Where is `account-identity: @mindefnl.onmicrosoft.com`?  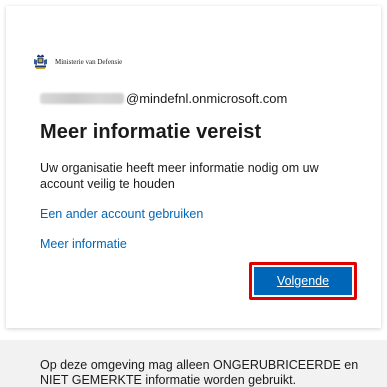 account-identity: @mindefnl.onmicrosoft.com is located at coordinates (163, 98).